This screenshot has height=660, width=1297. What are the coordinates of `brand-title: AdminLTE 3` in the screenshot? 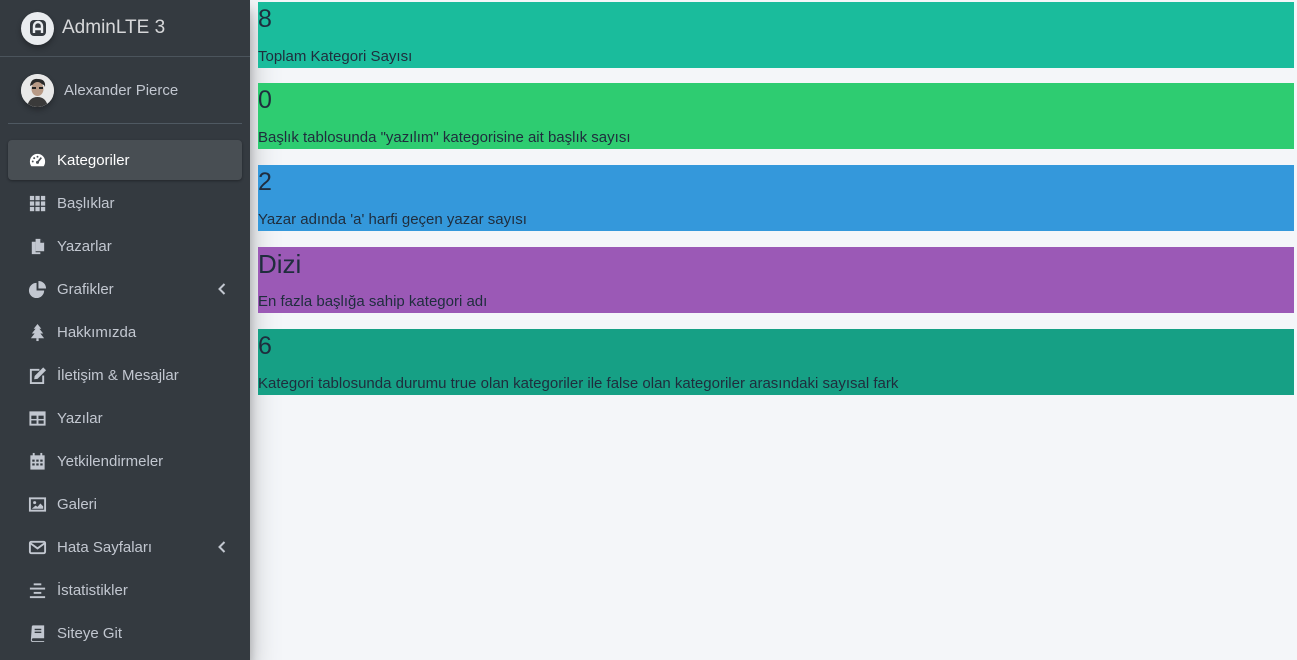 It's located at (114, 27).